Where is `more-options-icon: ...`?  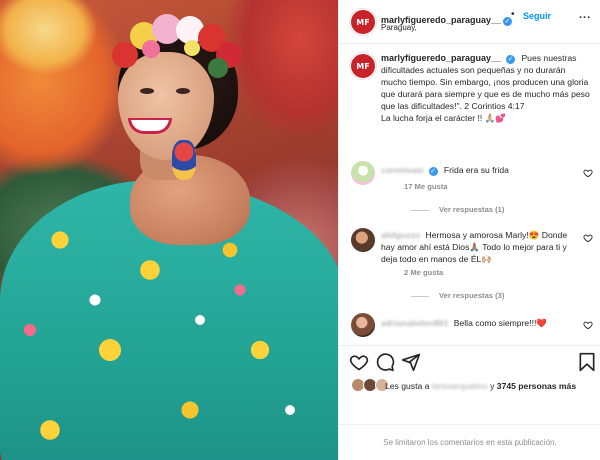
more-options-icon: ... is located at coordinates (585, 15).